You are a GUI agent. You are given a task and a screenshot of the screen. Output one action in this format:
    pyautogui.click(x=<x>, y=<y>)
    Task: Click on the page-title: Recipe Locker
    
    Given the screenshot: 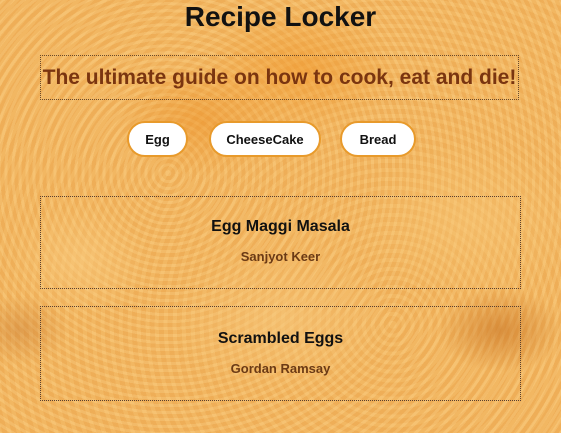 What is the action you would take?
    pyautogui.click(x=280, y=16)
    